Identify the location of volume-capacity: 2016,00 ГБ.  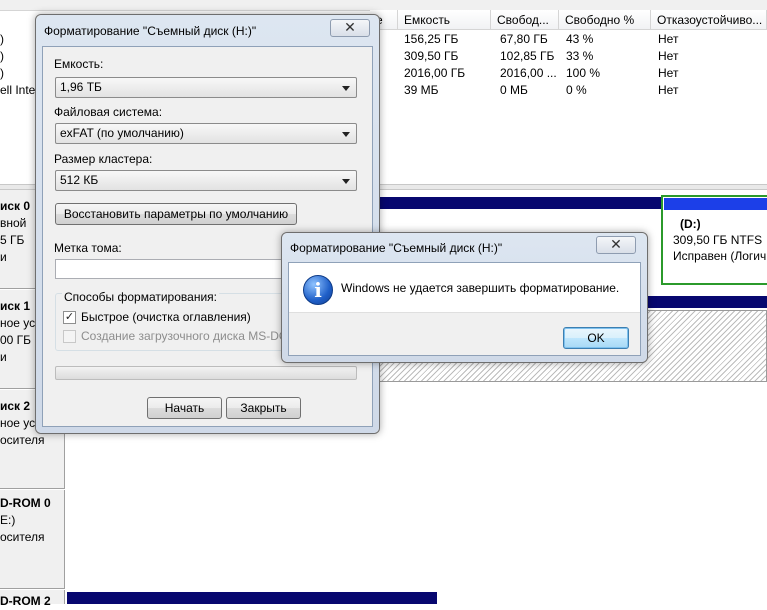
(435, 73).